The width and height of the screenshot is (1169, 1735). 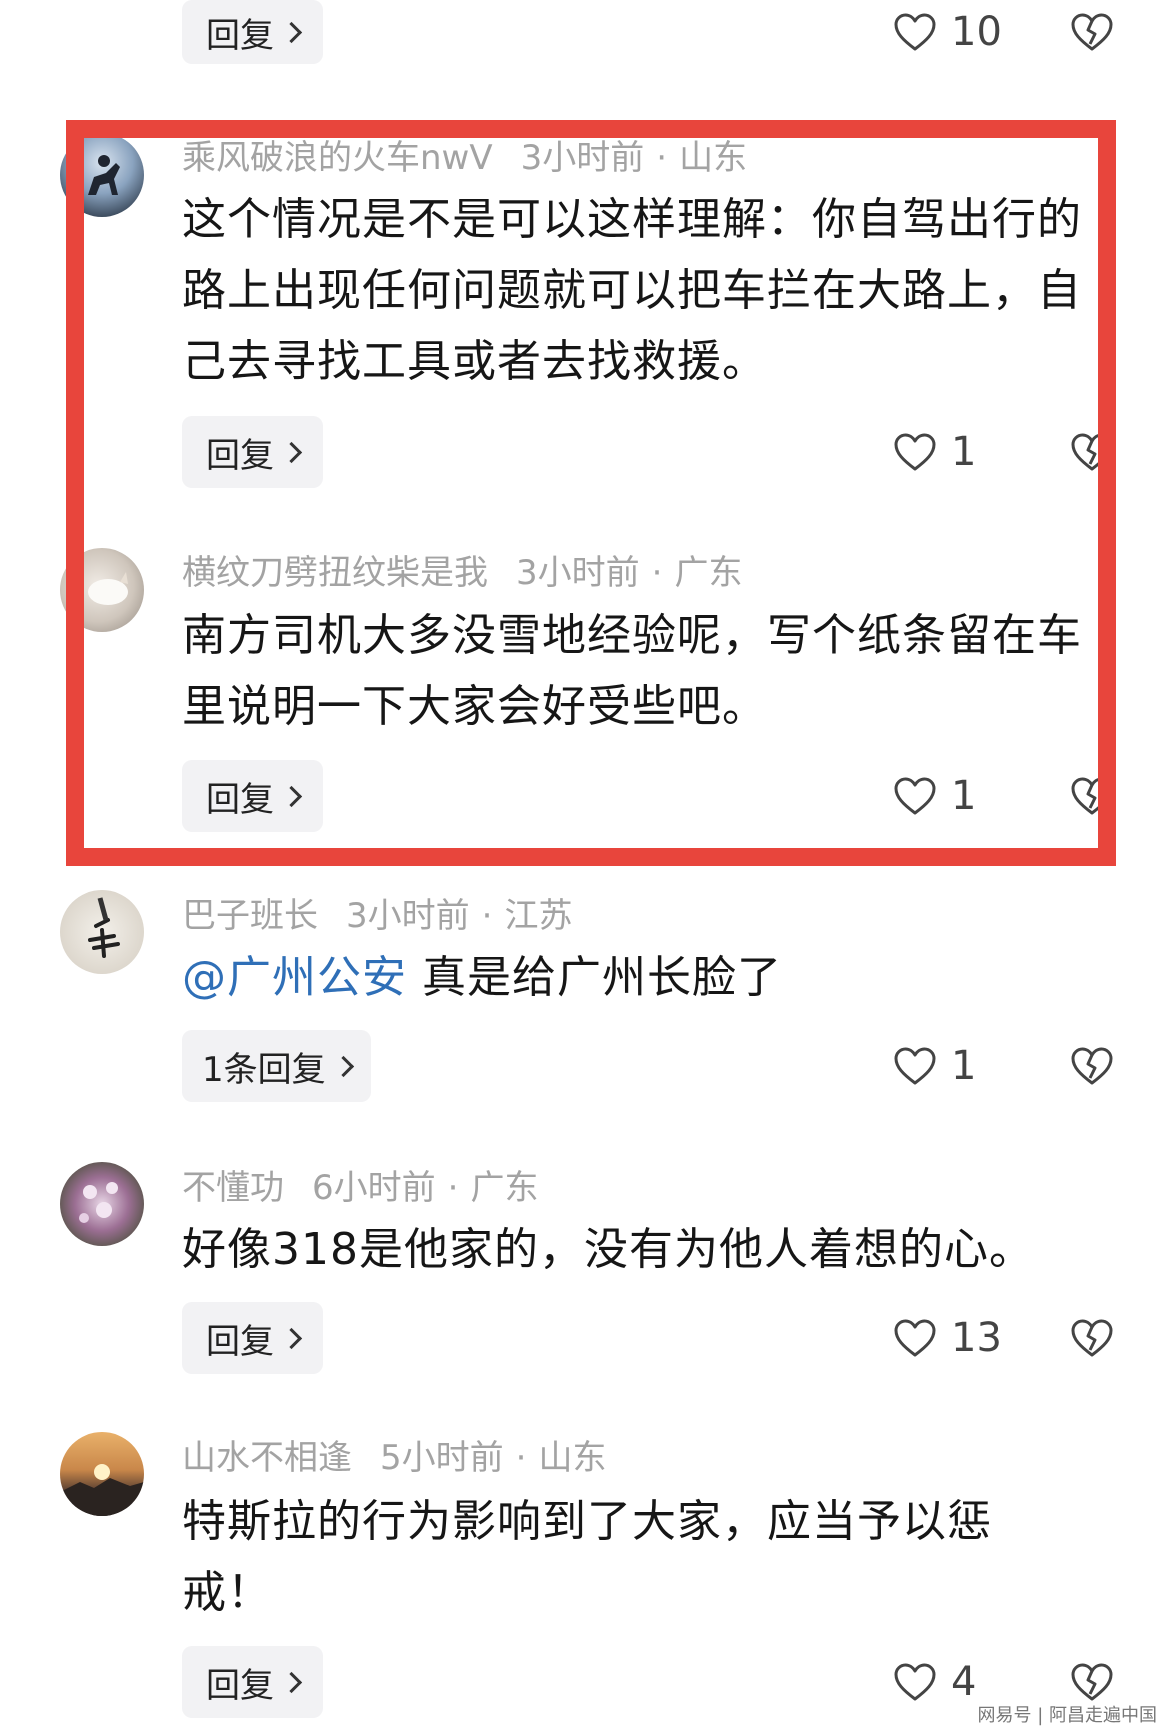 What do you see at coordinates (632, 671) in the screenshot?
I see `comment-text: 南方司机大多没雪地经验呢，写个纸条留在车里说明一下大家会好受些吧。` at bounding box center [632, 671].